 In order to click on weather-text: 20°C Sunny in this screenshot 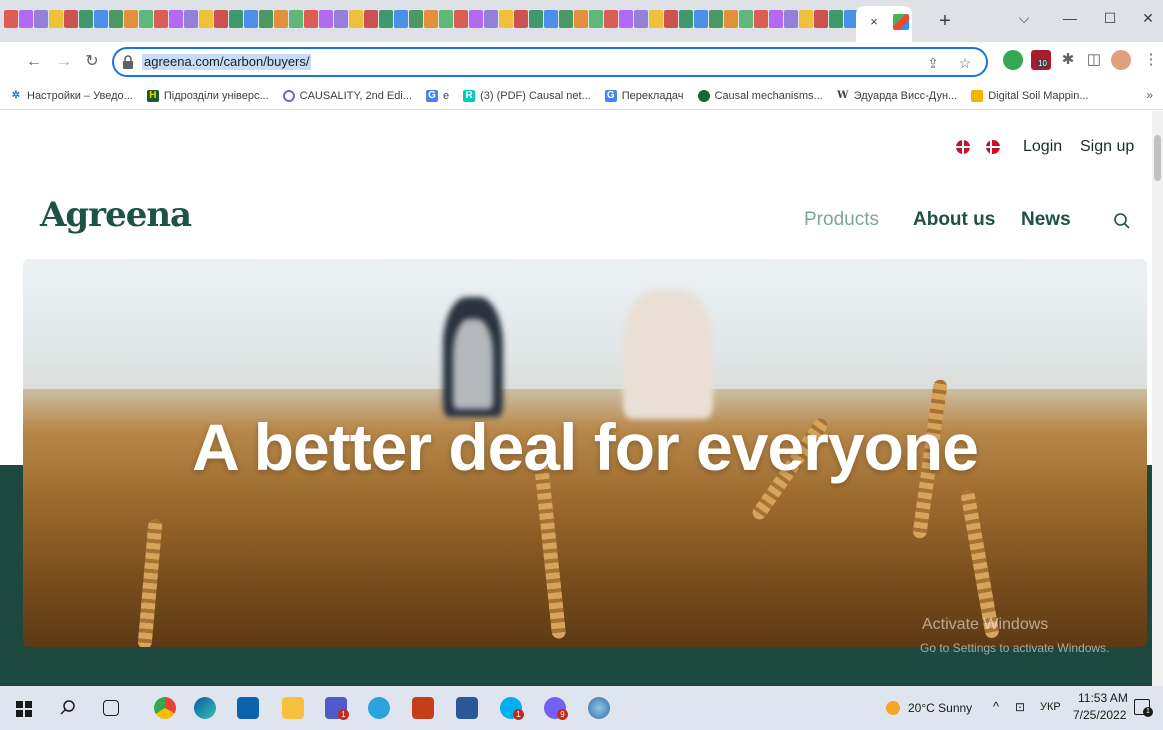, I will do `click(940, 708)`.